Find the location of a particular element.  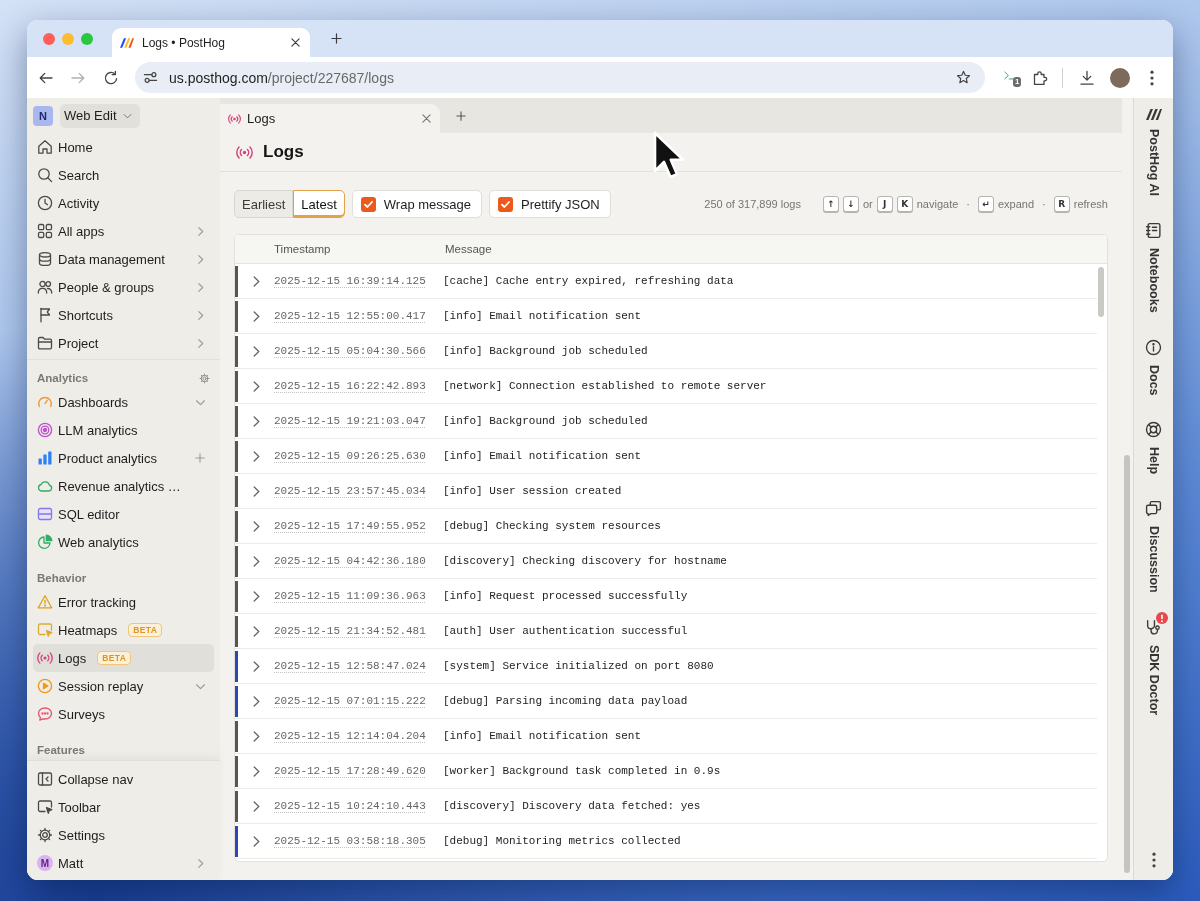

nav-item: Shortcuts is located at coordinates (123, 315).